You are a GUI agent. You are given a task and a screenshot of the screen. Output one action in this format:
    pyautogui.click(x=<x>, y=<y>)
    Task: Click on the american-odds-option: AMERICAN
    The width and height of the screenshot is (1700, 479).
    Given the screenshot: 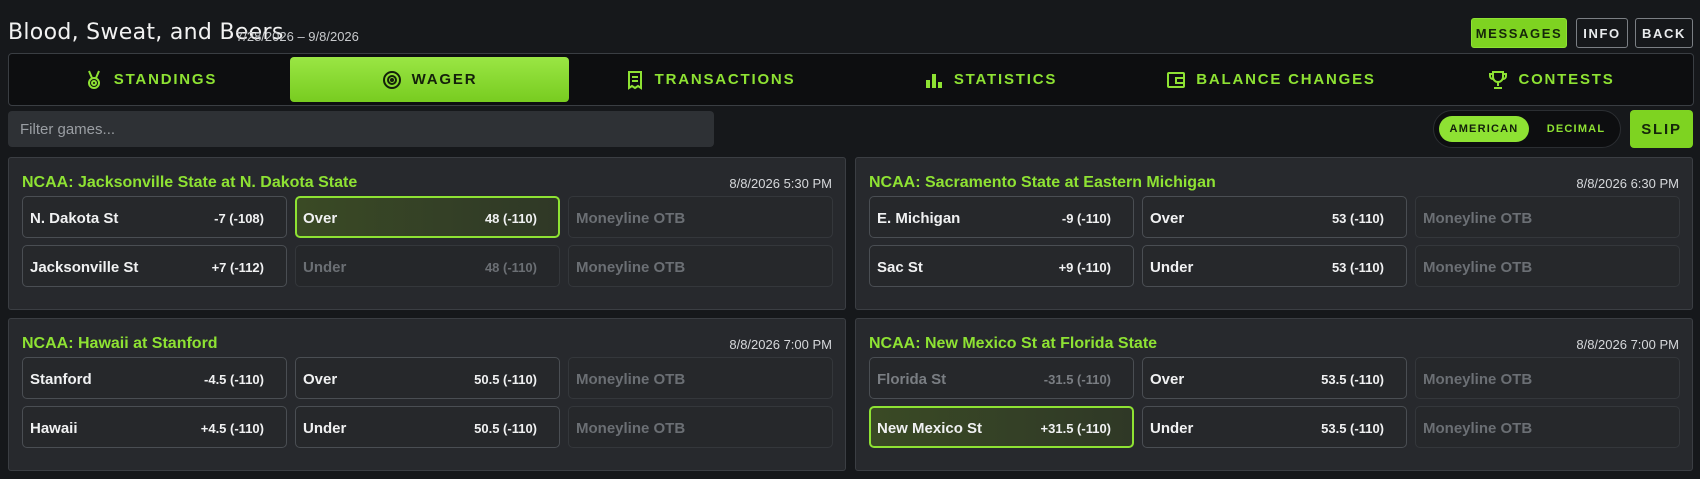 What is the action you would take?
    pyautogui.click(x=1484, y=129)
    